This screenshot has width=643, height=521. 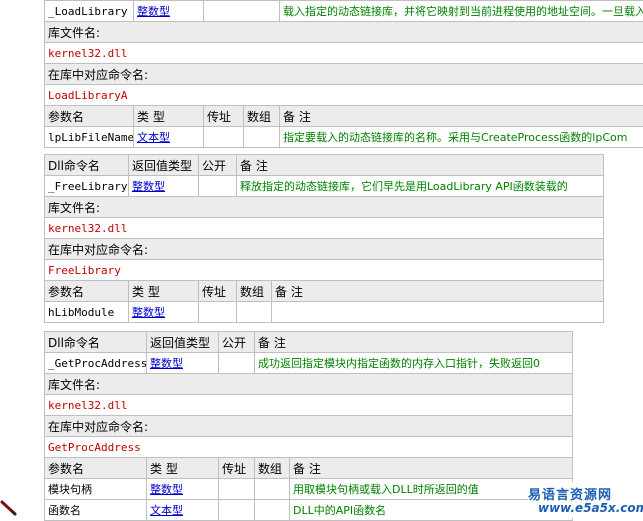 What do you see at coordinates (324, 270) in the screenshot?
I see `lib-cmd-value: FreeLibrary` at bounding box center [324, 270].